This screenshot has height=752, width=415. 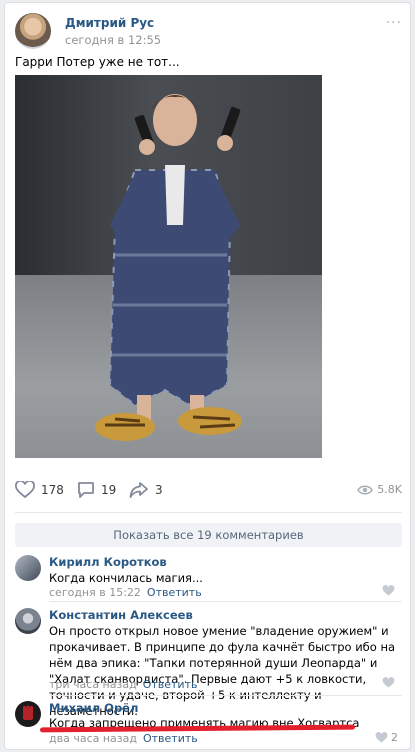 I want to click on author-name: Дмитрий Рус, so click(x=109, y=23).